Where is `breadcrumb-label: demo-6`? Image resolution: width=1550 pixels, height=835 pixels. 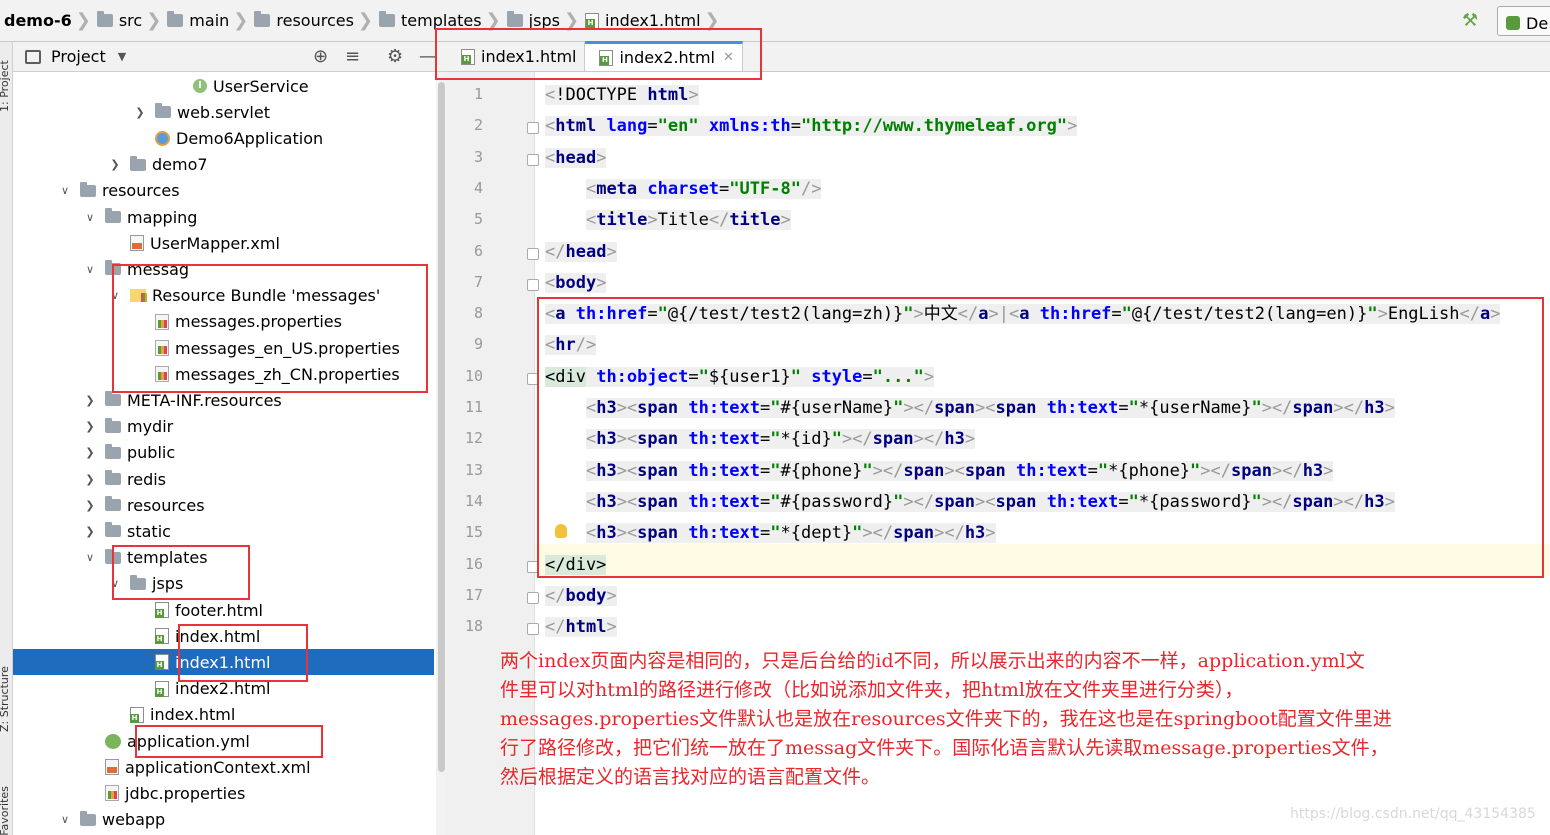
breadcrumb-label: demo-6 is located at coordinates (38, 20).